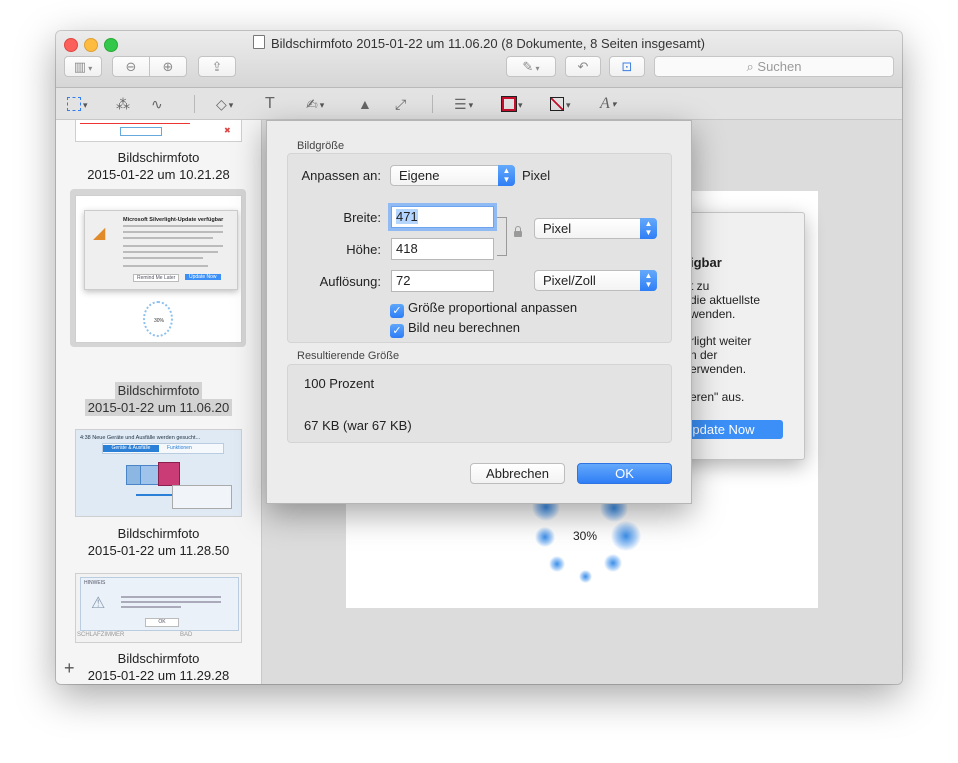 This screenshot has width=958, height=763. I want to click on shapes-tool: ◇ ▾, so click(224, 104).